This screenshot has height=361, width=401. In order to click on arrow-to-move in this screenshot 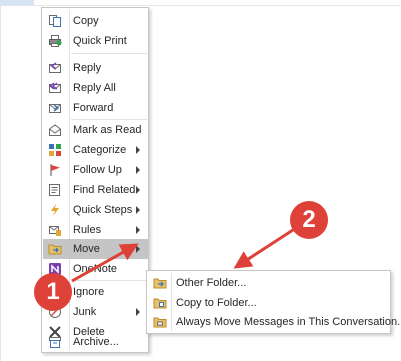, I will do `click(105, 263)`.